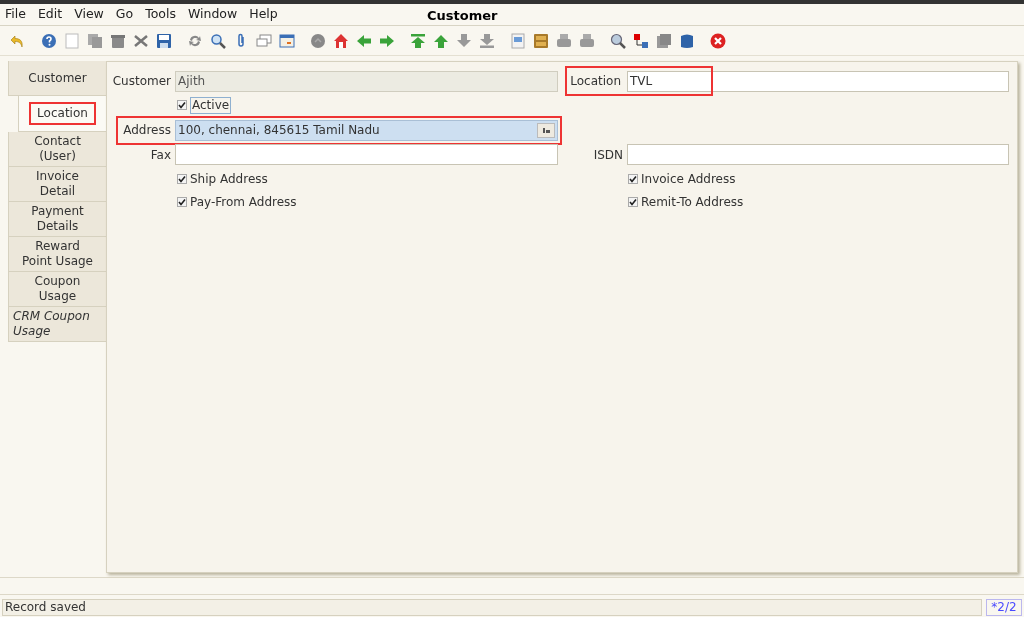 The height and width of the screenshot is (617, 1024). I want to click on menu-item: Window, so click(212, 14).